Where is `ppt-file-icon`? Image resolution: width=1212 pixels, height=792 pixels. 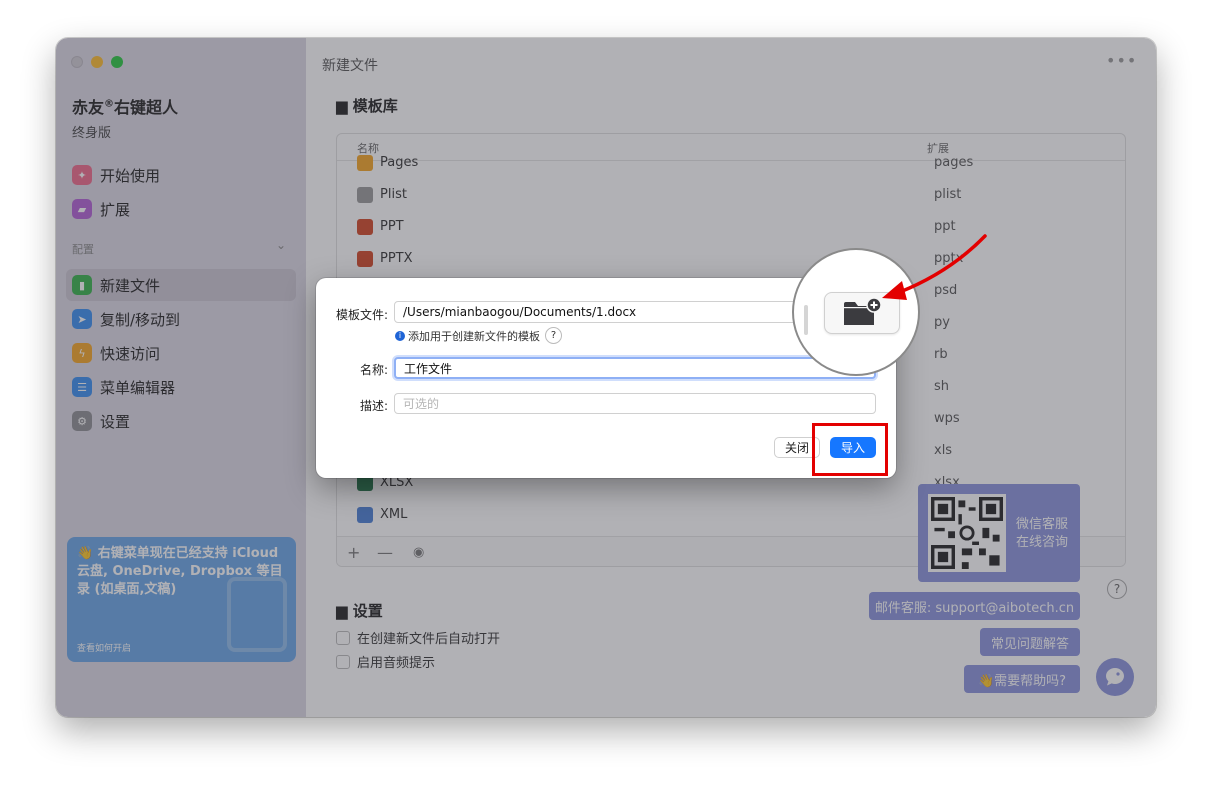
ppt-file-icon is located at coordinates (365, 227).